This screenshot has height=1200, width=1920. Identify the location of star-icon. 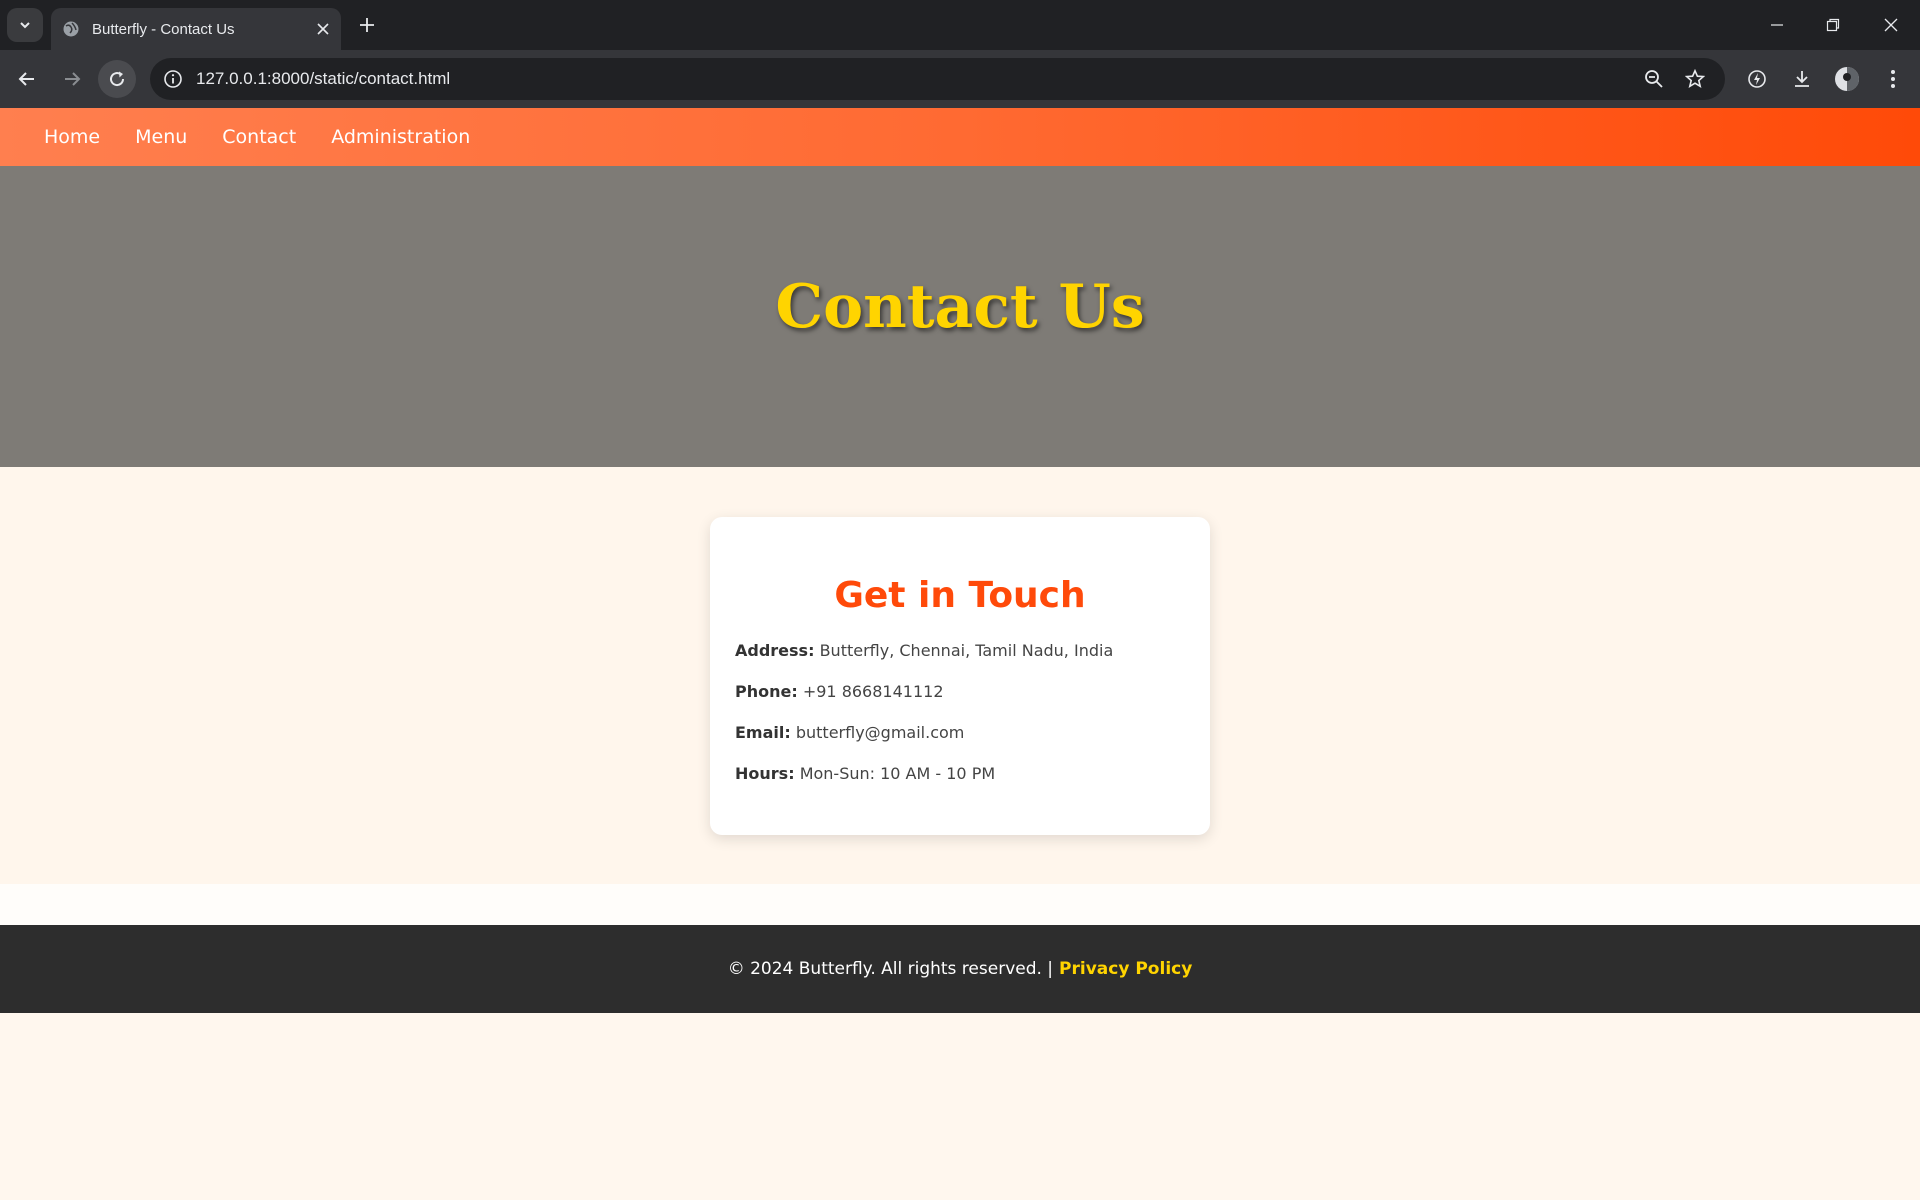
(1695, 79).